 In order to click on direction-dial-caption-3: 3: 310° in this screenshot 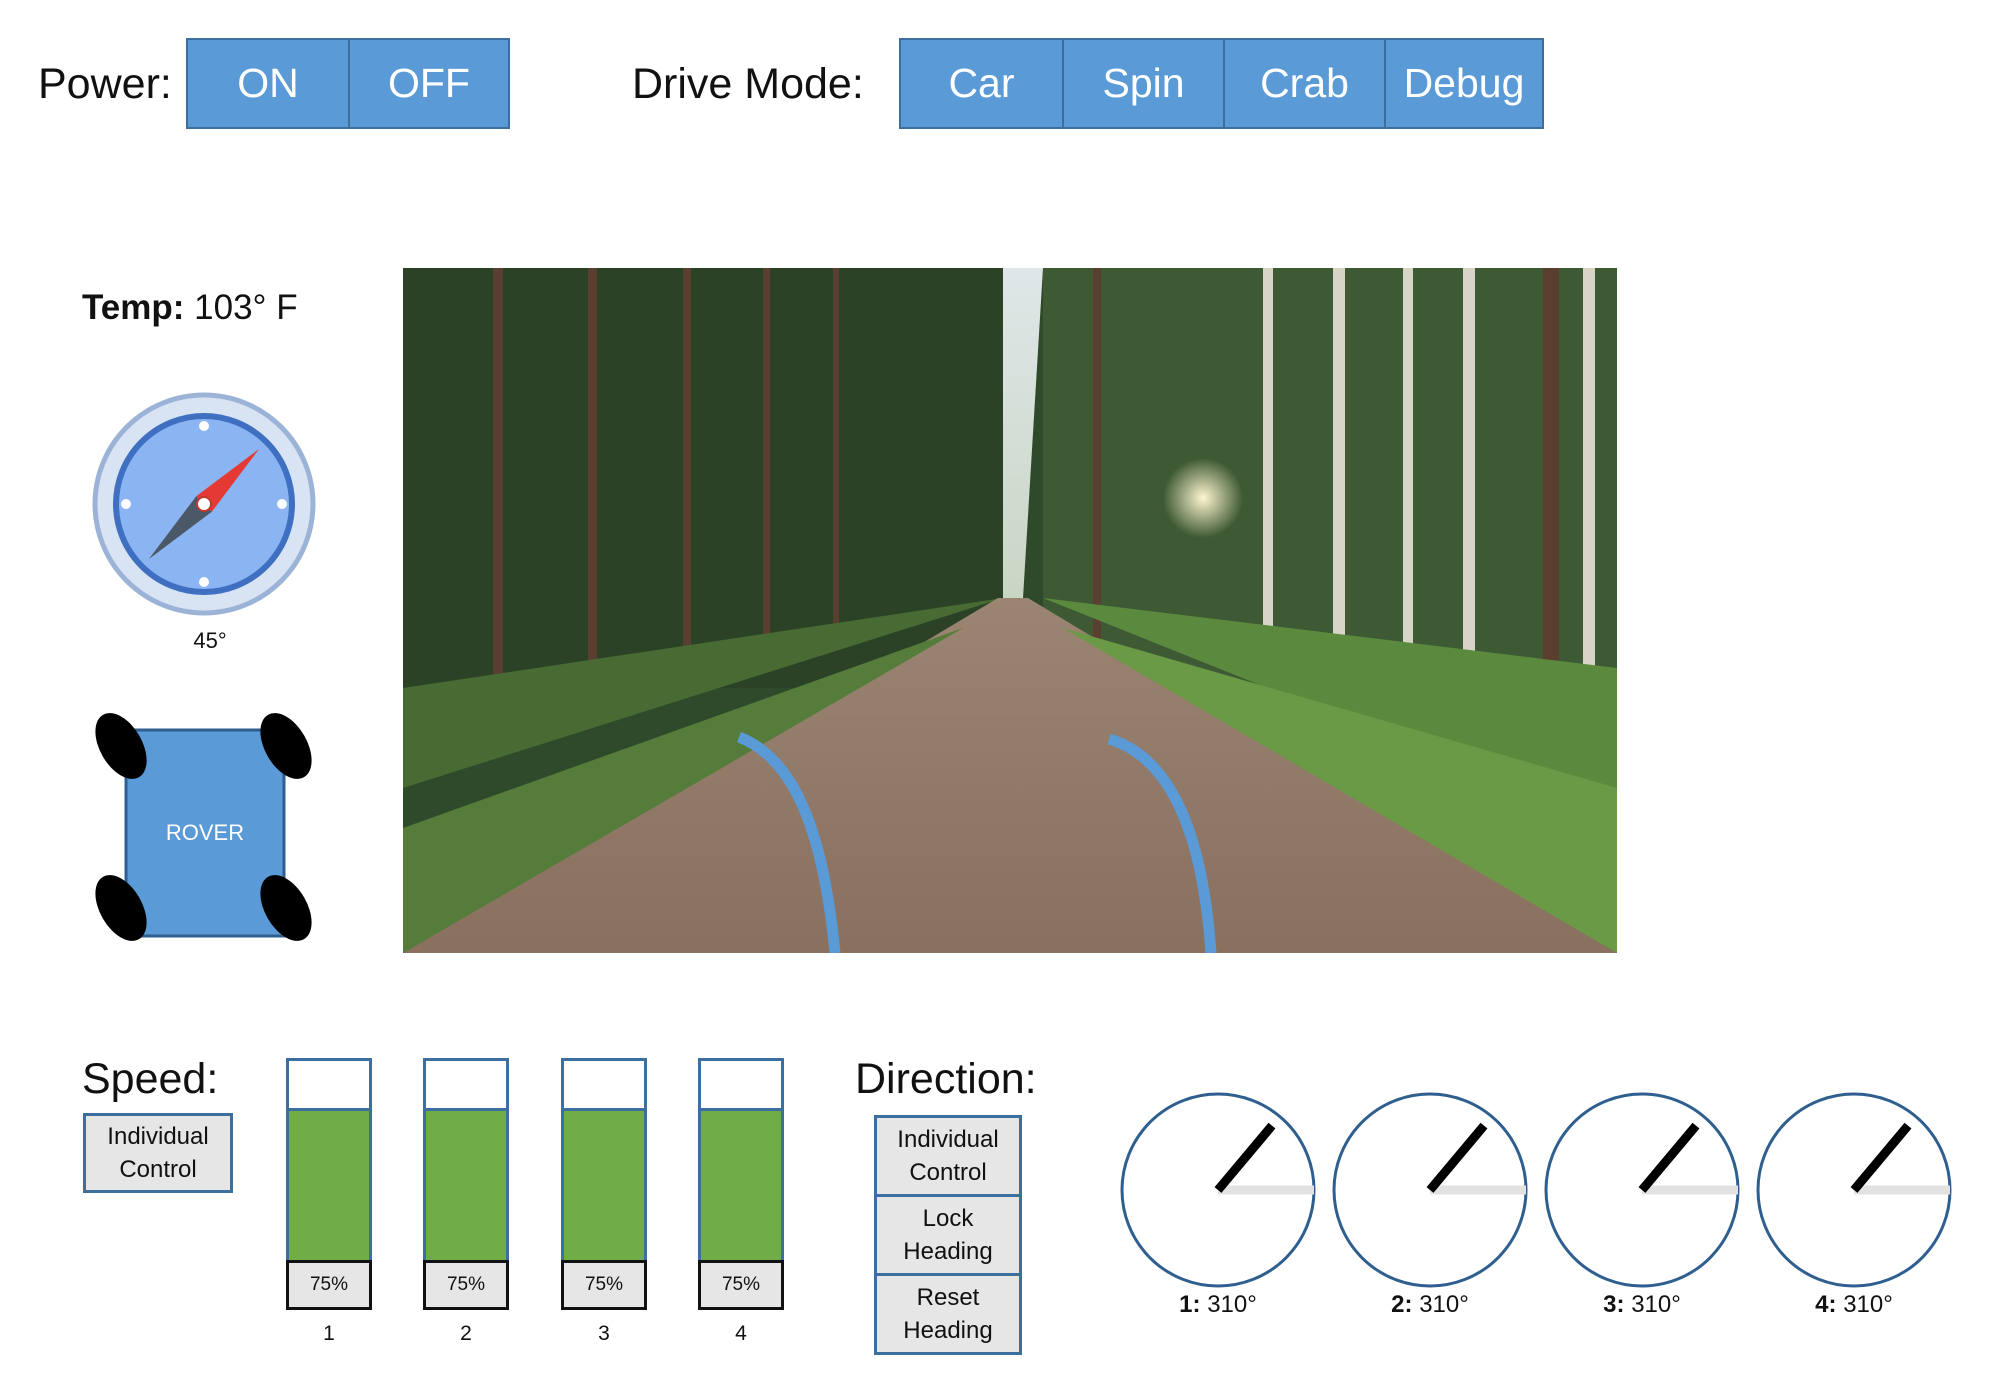, I will do `click(1642, 1305)`.